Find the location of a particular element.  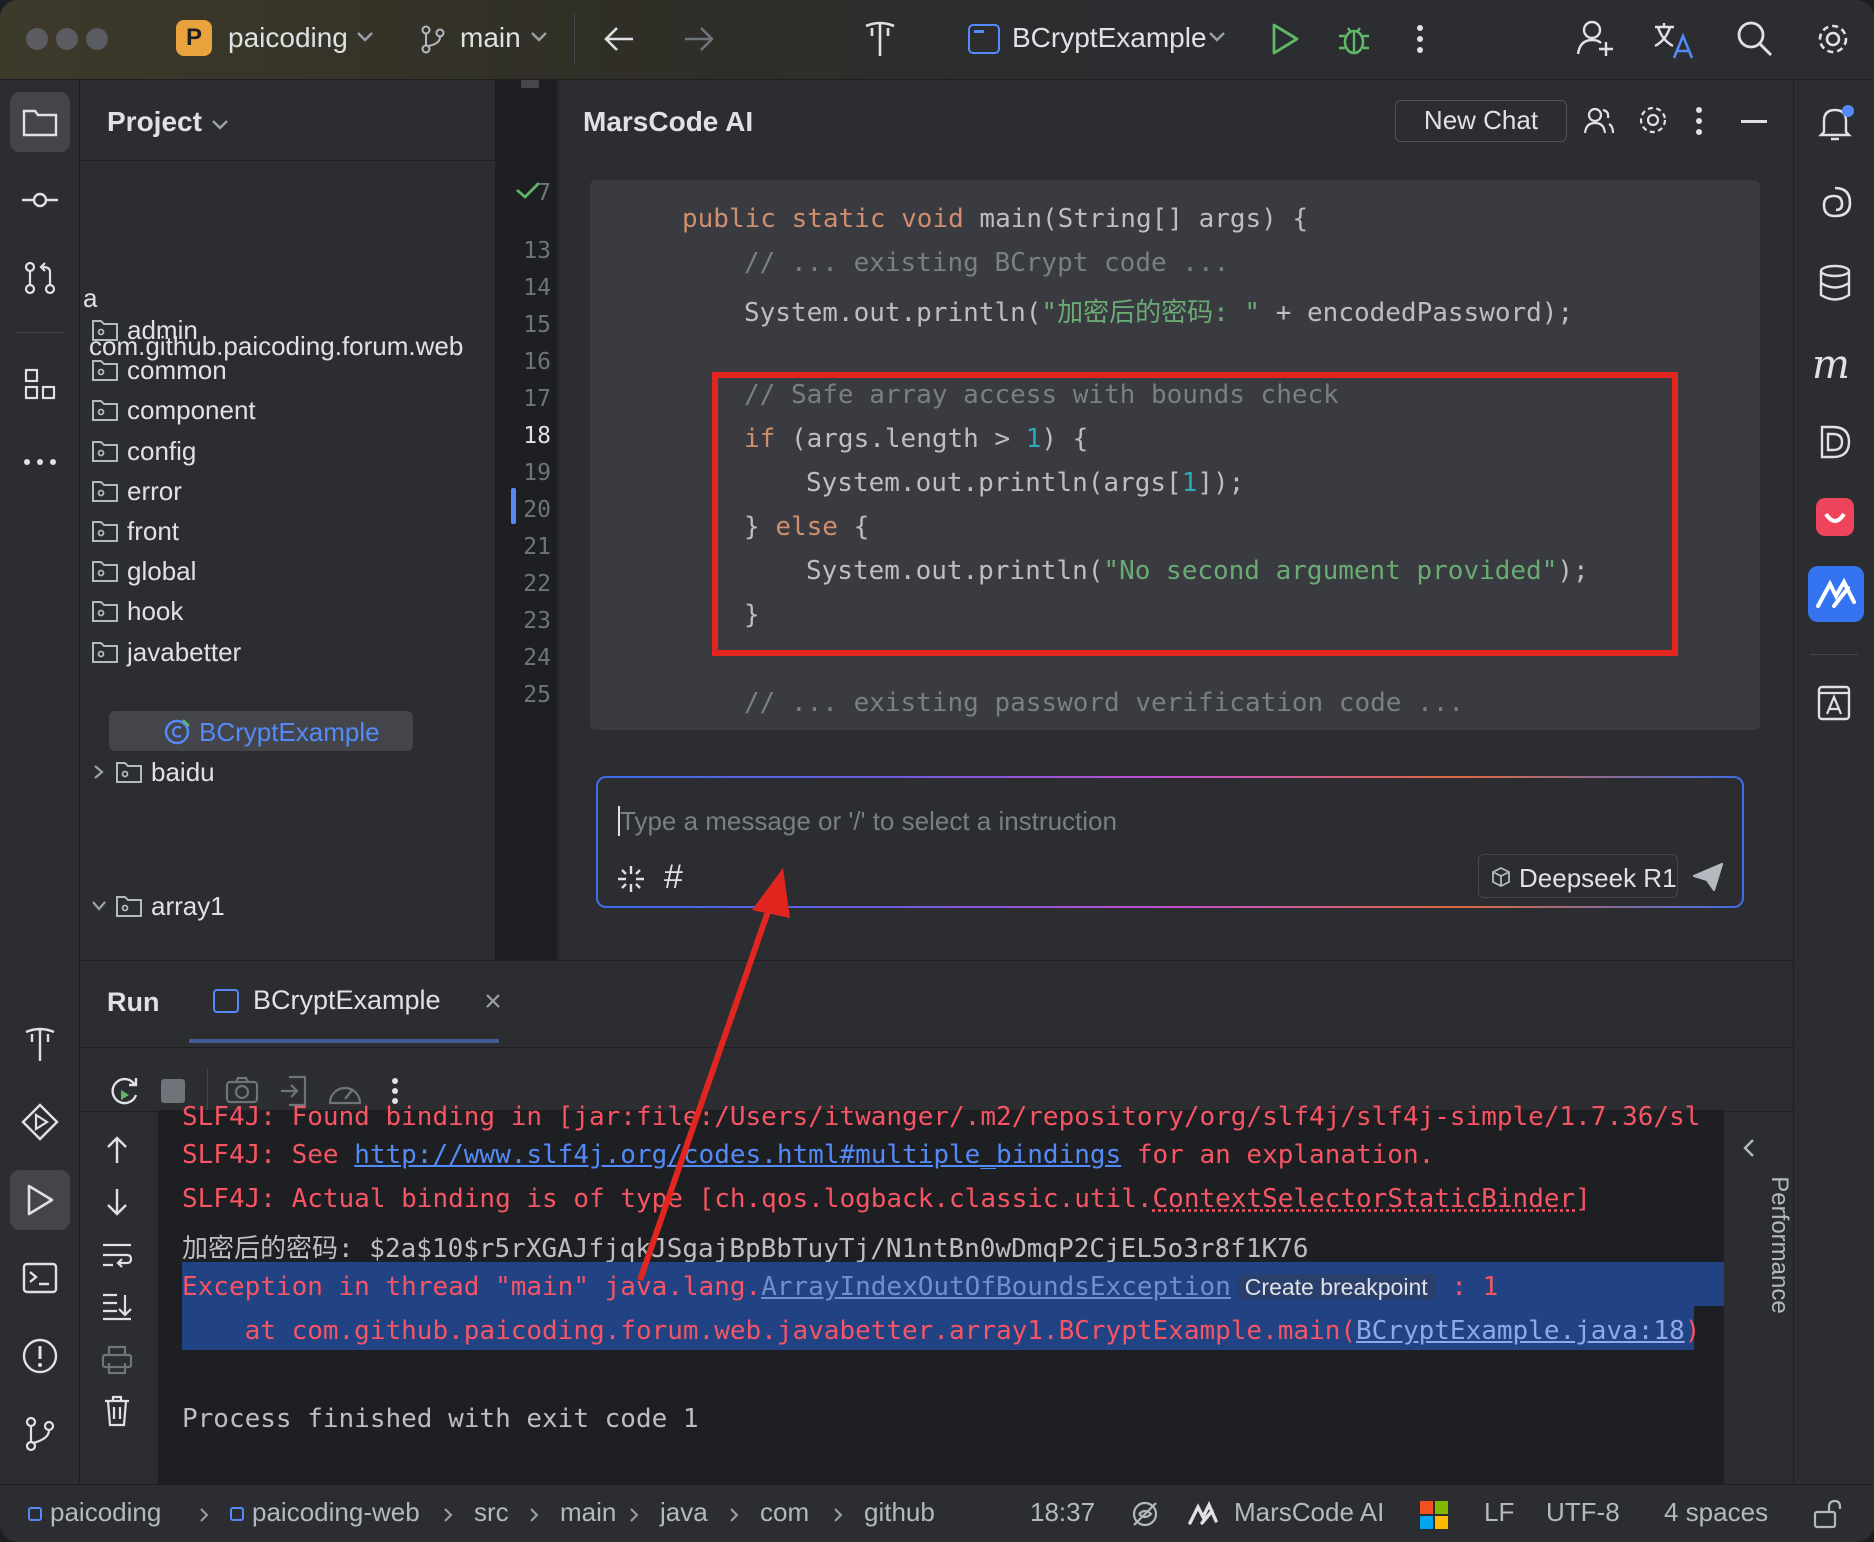

project-panel-title: Project is located at coordinates (154, 122).